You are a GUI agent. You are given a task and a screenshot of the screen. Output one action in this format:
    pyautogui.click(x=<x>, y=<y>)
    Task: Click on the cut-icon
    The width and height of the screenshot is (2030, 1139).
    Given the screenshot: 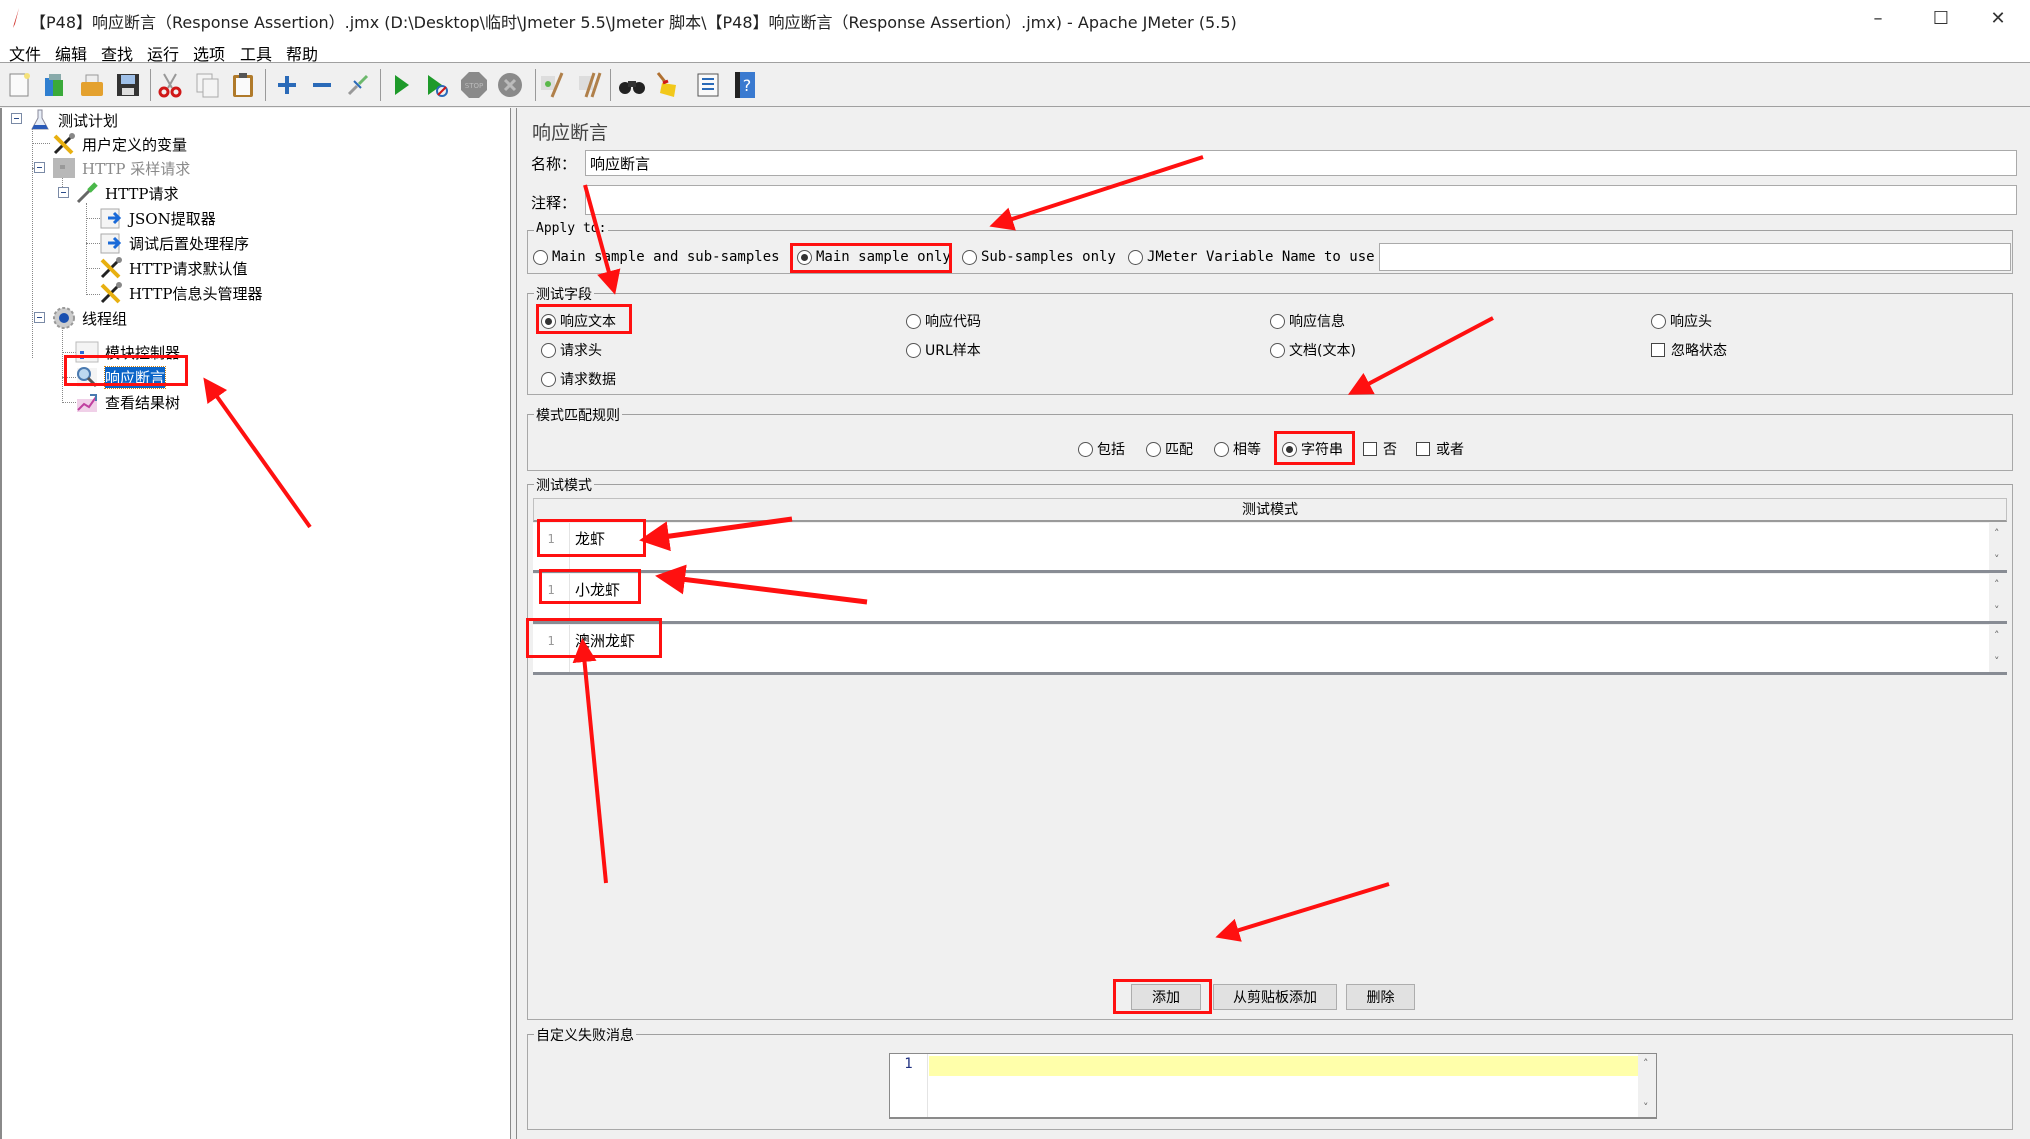 What is the action you would take?
    pyautogui.click(x=170, y=85)
    